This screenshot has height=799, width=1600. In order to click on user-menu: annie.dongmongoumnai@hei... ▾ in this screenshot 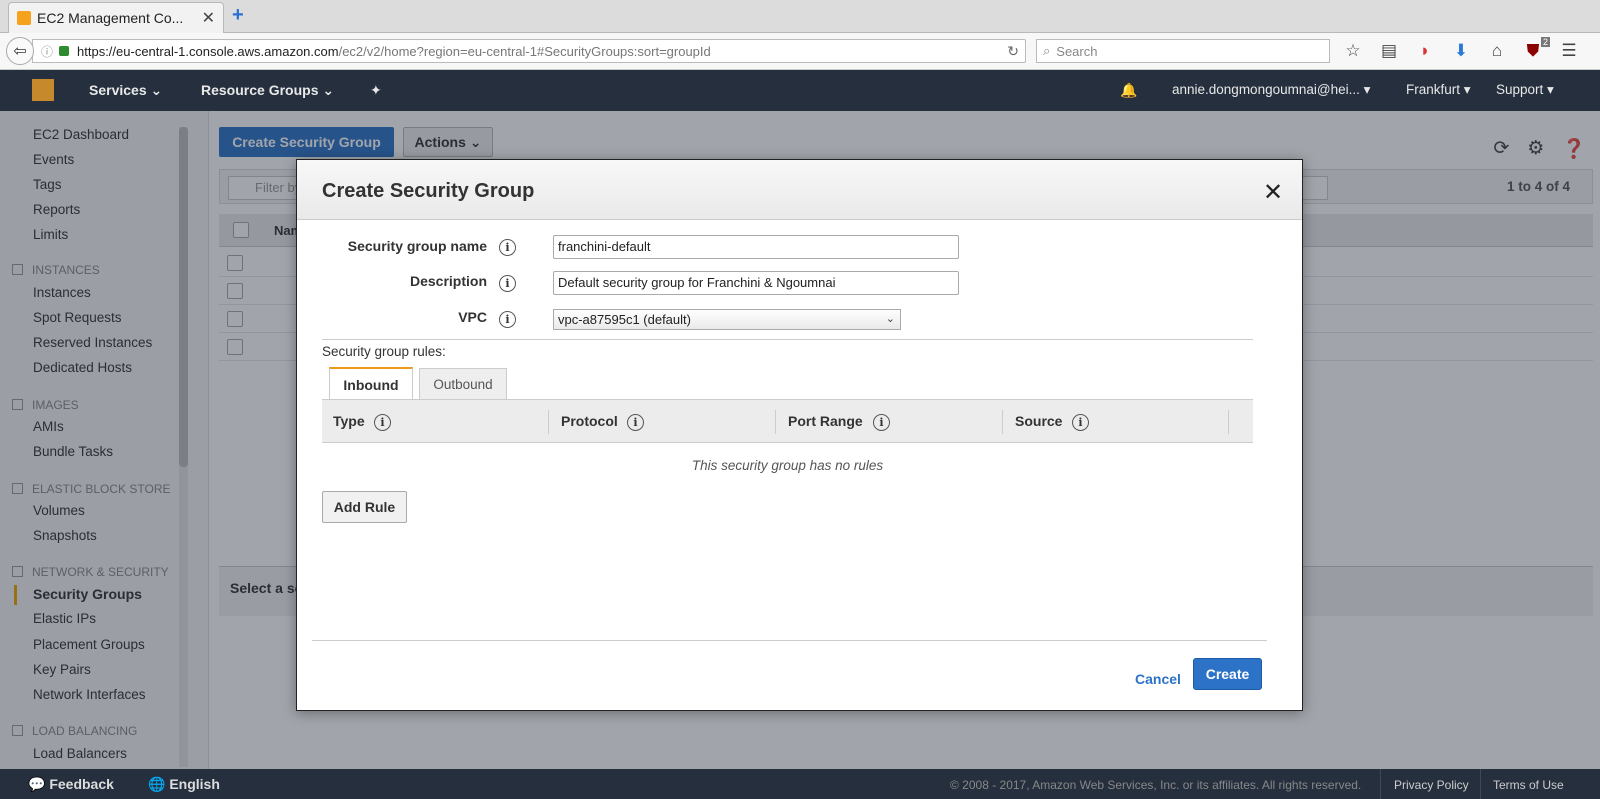, I will do `click(1271, 90)`.